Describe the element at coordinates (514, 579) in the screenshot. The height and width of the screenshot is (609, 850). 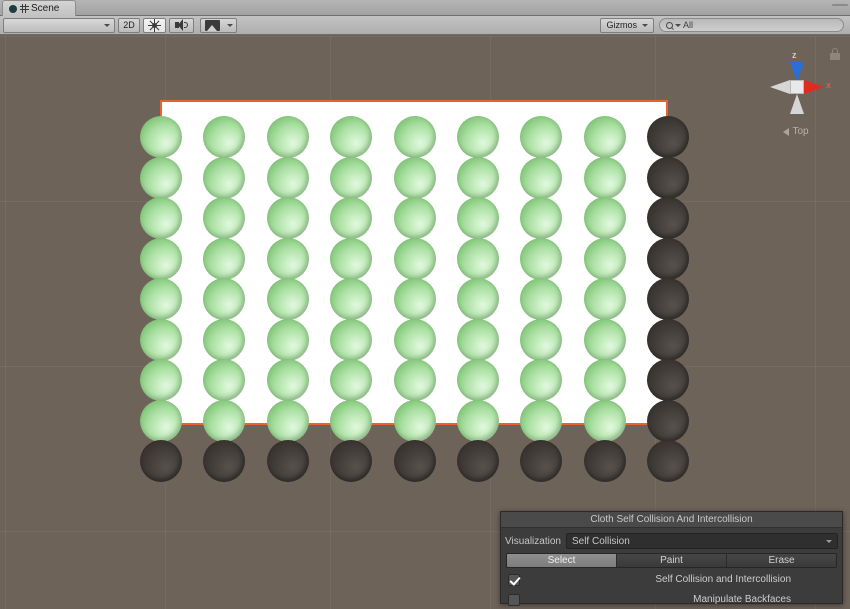
I see `checkbox-checked` at that location.